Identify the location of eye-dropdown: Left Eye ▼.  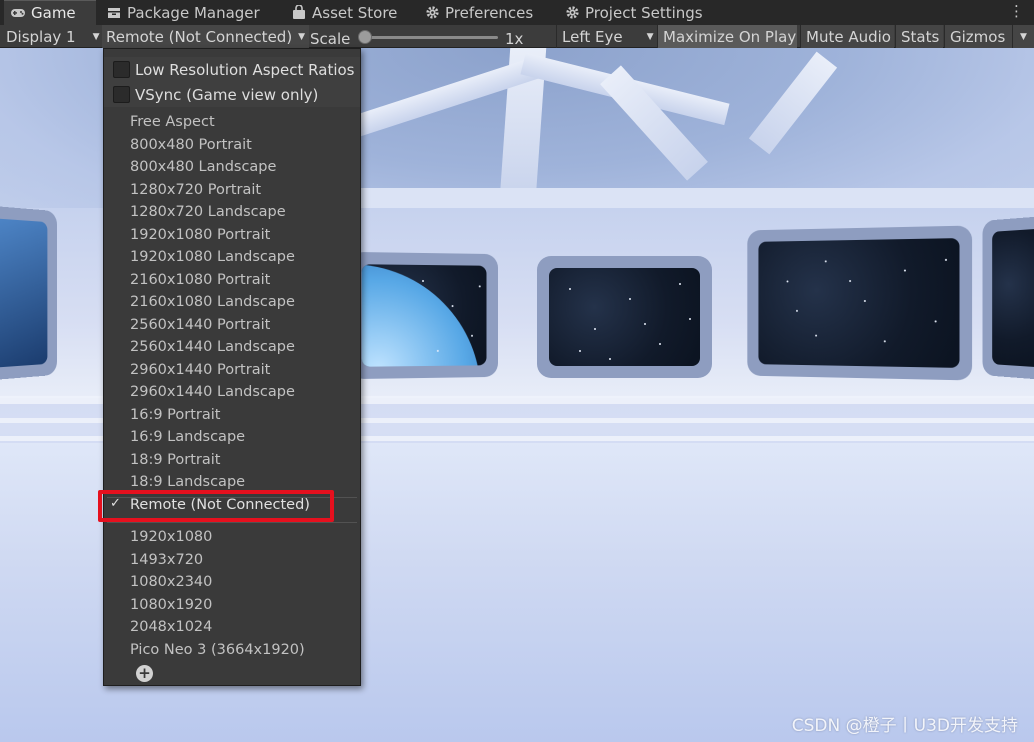
(605, 36).